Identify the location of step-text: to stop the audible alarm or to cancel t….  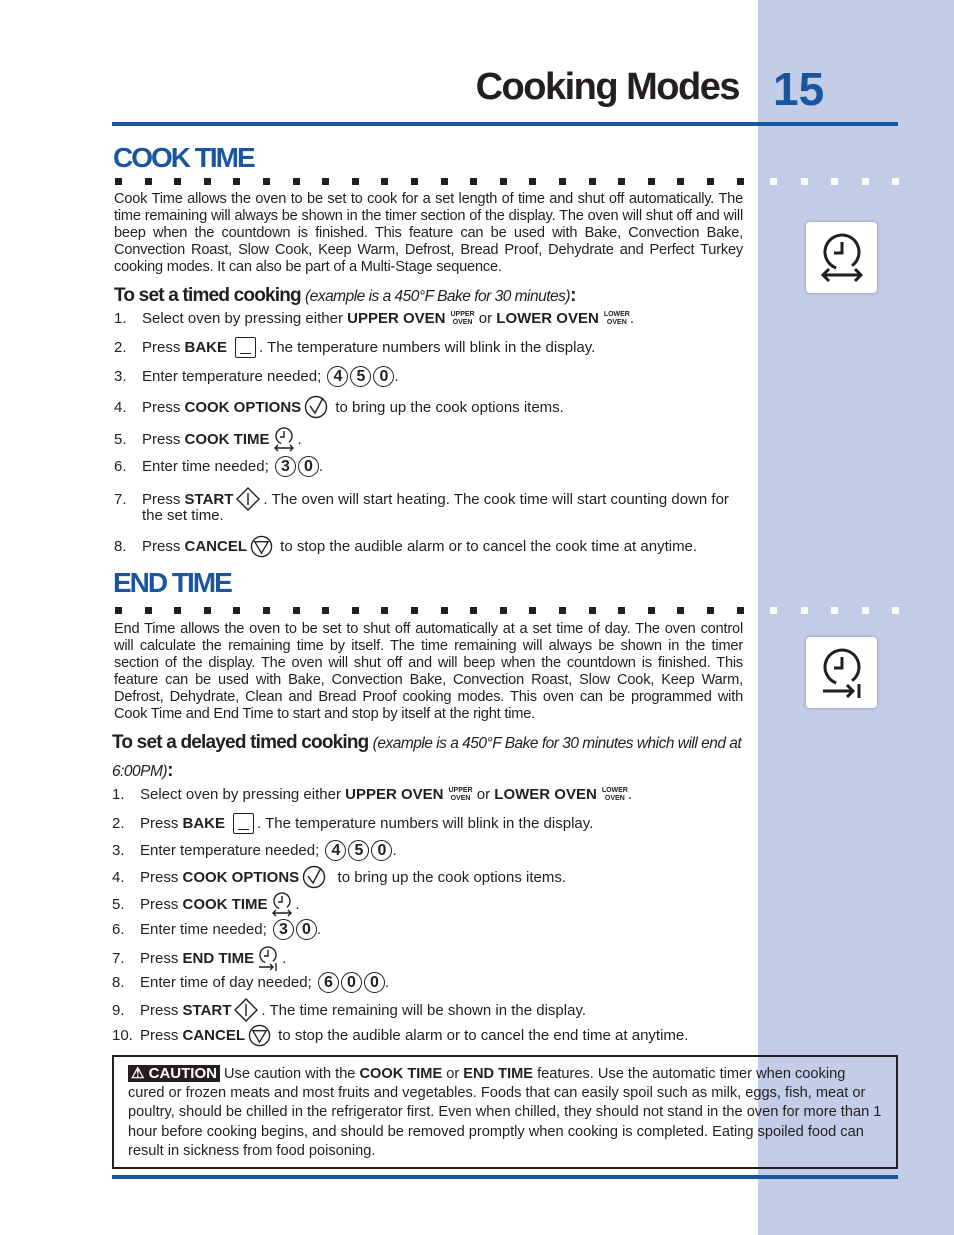
(481, 1035).